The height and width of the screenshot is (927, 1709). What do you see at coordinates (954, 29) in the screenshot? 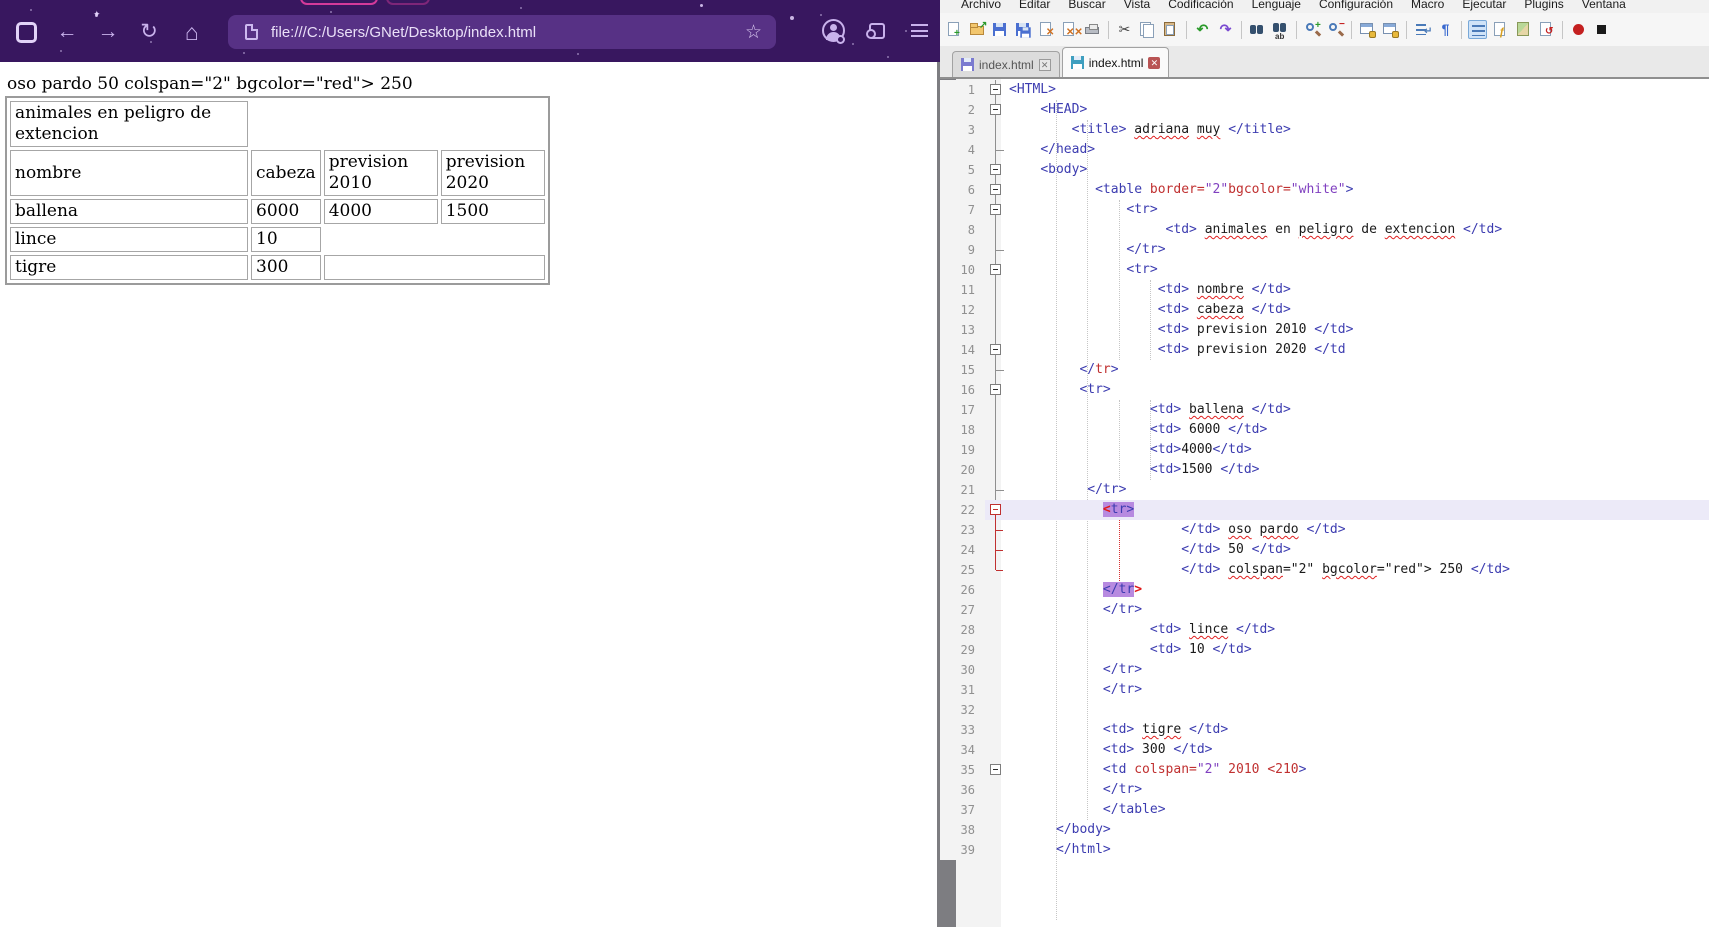
I see `toolbar-icon-new-file: +` at bounding box center [954, 29].